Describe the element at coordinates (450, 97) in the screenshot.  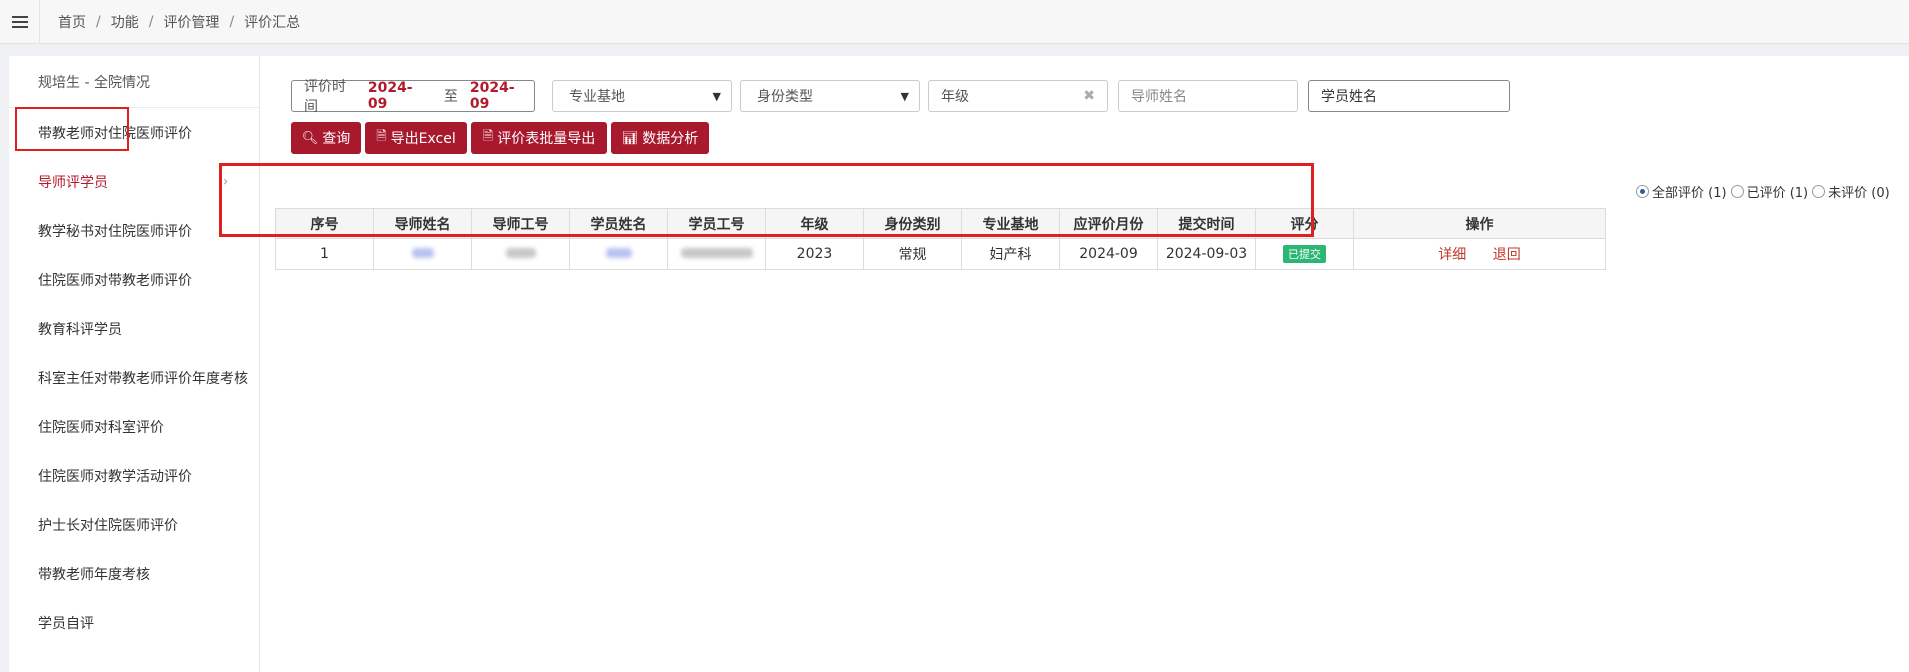
I see `date-range-separator: 至` at that location.